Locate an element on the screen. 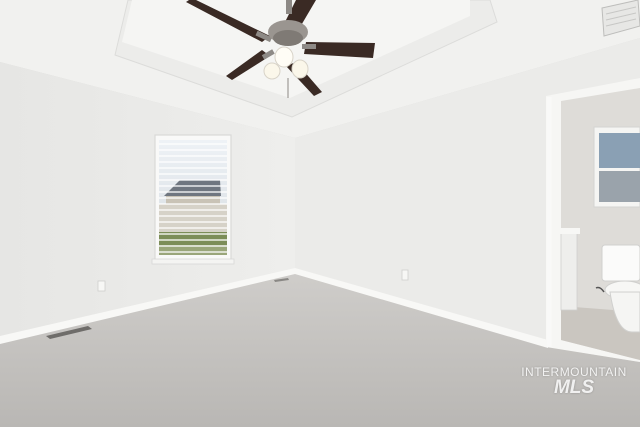 Image resolution: width=640 pixels, height=427 pixels. bathroom-doorway is located at coordinates (593, 220).